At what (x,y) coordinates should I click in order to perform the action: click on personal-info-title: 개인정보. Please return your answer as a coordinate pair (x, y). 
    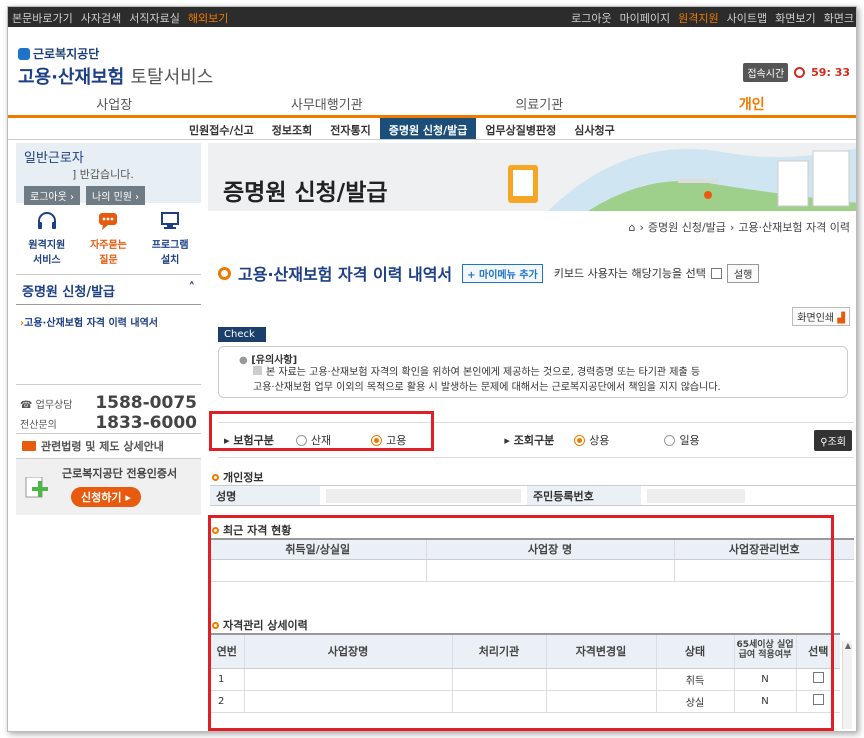
    Looking at the image, I should click on (237, 477).